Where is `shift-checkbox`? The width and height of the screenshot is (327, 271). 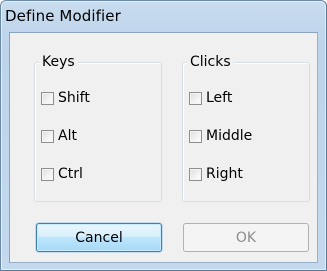
shift-checkbox is located at coordinates (47, 98).